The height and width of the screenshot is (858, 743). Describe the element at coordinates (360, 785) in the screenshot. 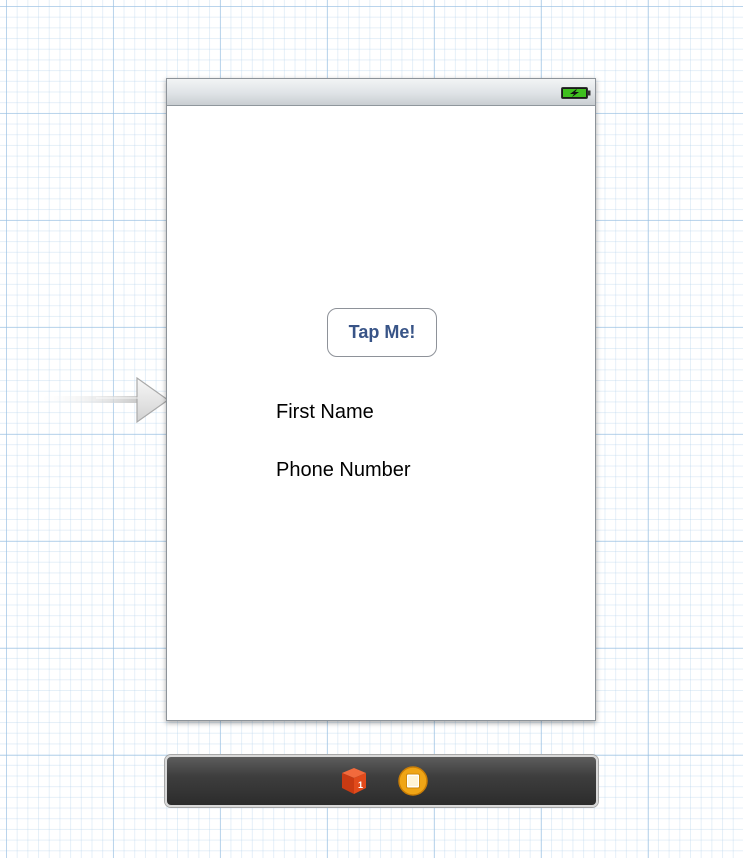

I see `svg-text: 1` at that location.